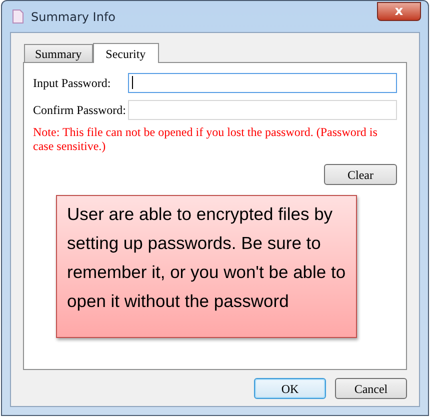 The width and height of the screenshot is (430, 420). What do you see at coordinates (58, 53) in the screenshot?
I see `tab: Summary` at bounding box center [58, 53].